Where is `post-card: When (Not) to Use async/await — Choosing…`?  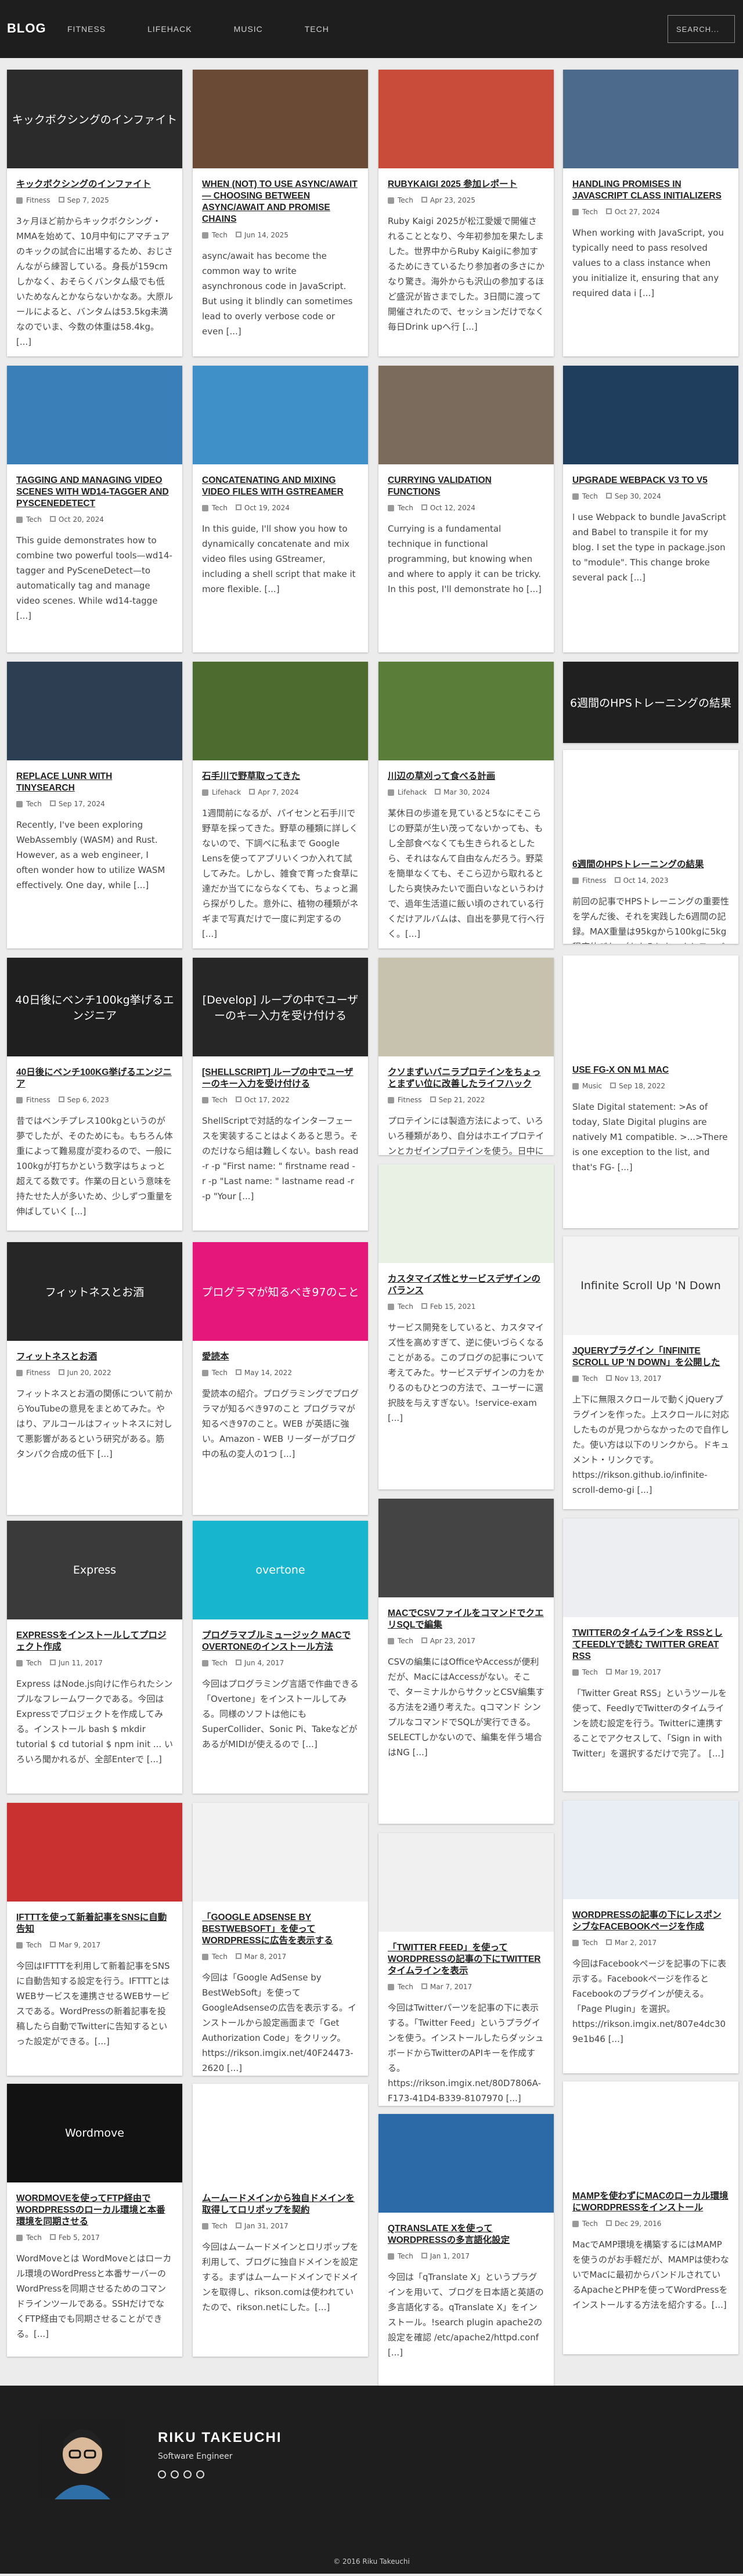
post-card: When (Not) to Use async/await — Choosing… is located at coordinates (280, 213).